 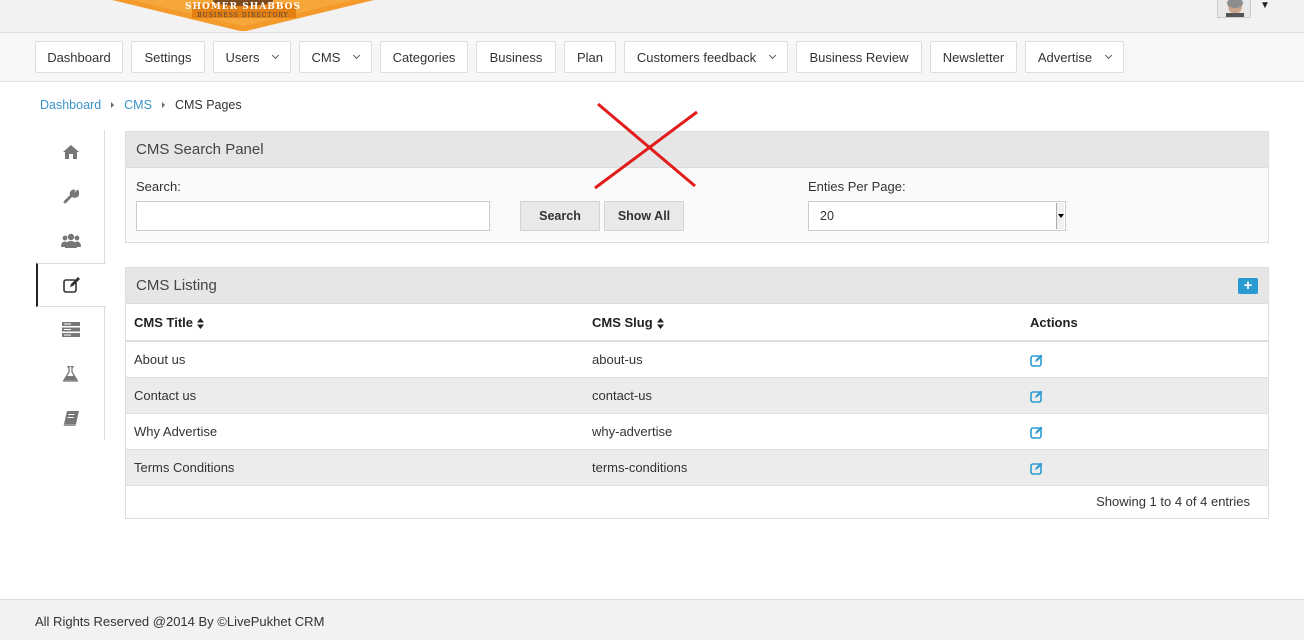 I want to click on breadcrumb-cms: CMS, so click(x=138, y=105).